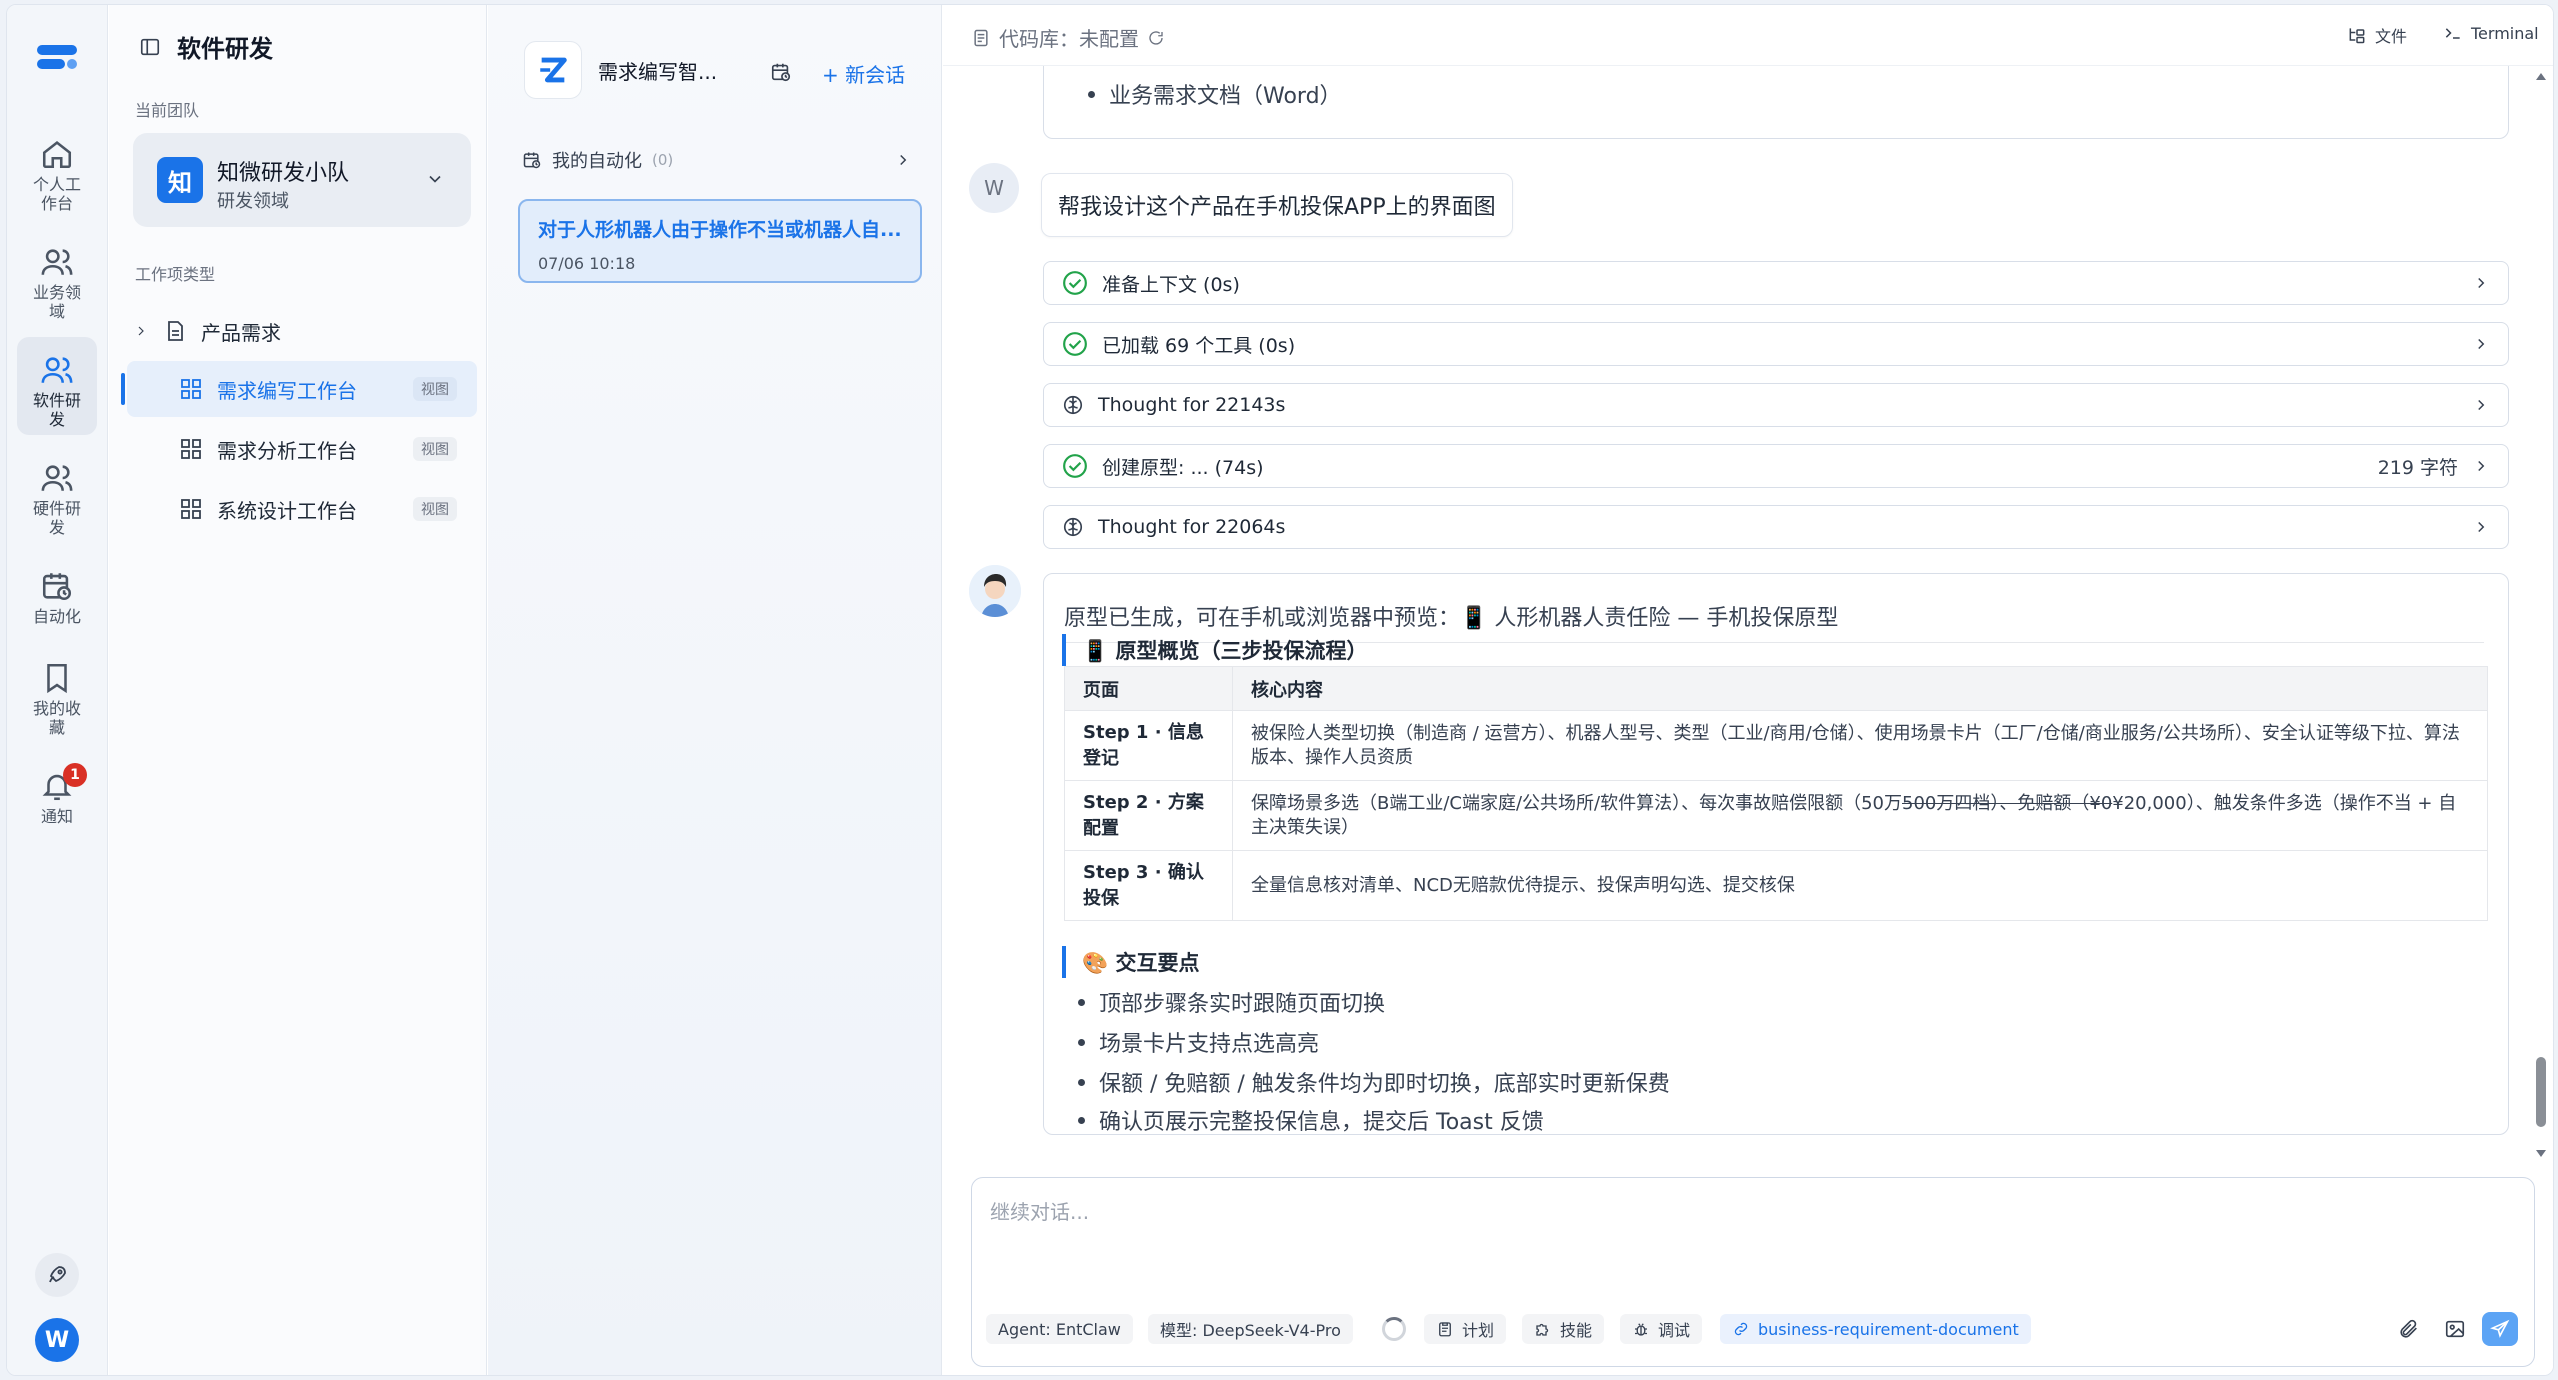 The width and height of the screenshot is (2558, 1380). Describe the element at coordinates (57, 262) in the screenshot. I see `users-icon` at that location.